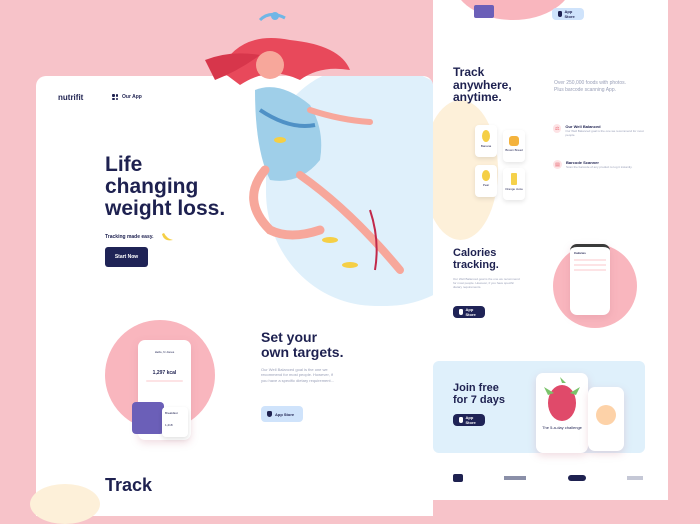 The width and height of the screenshot is (700, 524). Describe the element at coordinates (486, 175) in the screenshot. I see `pear-icon` at that location.